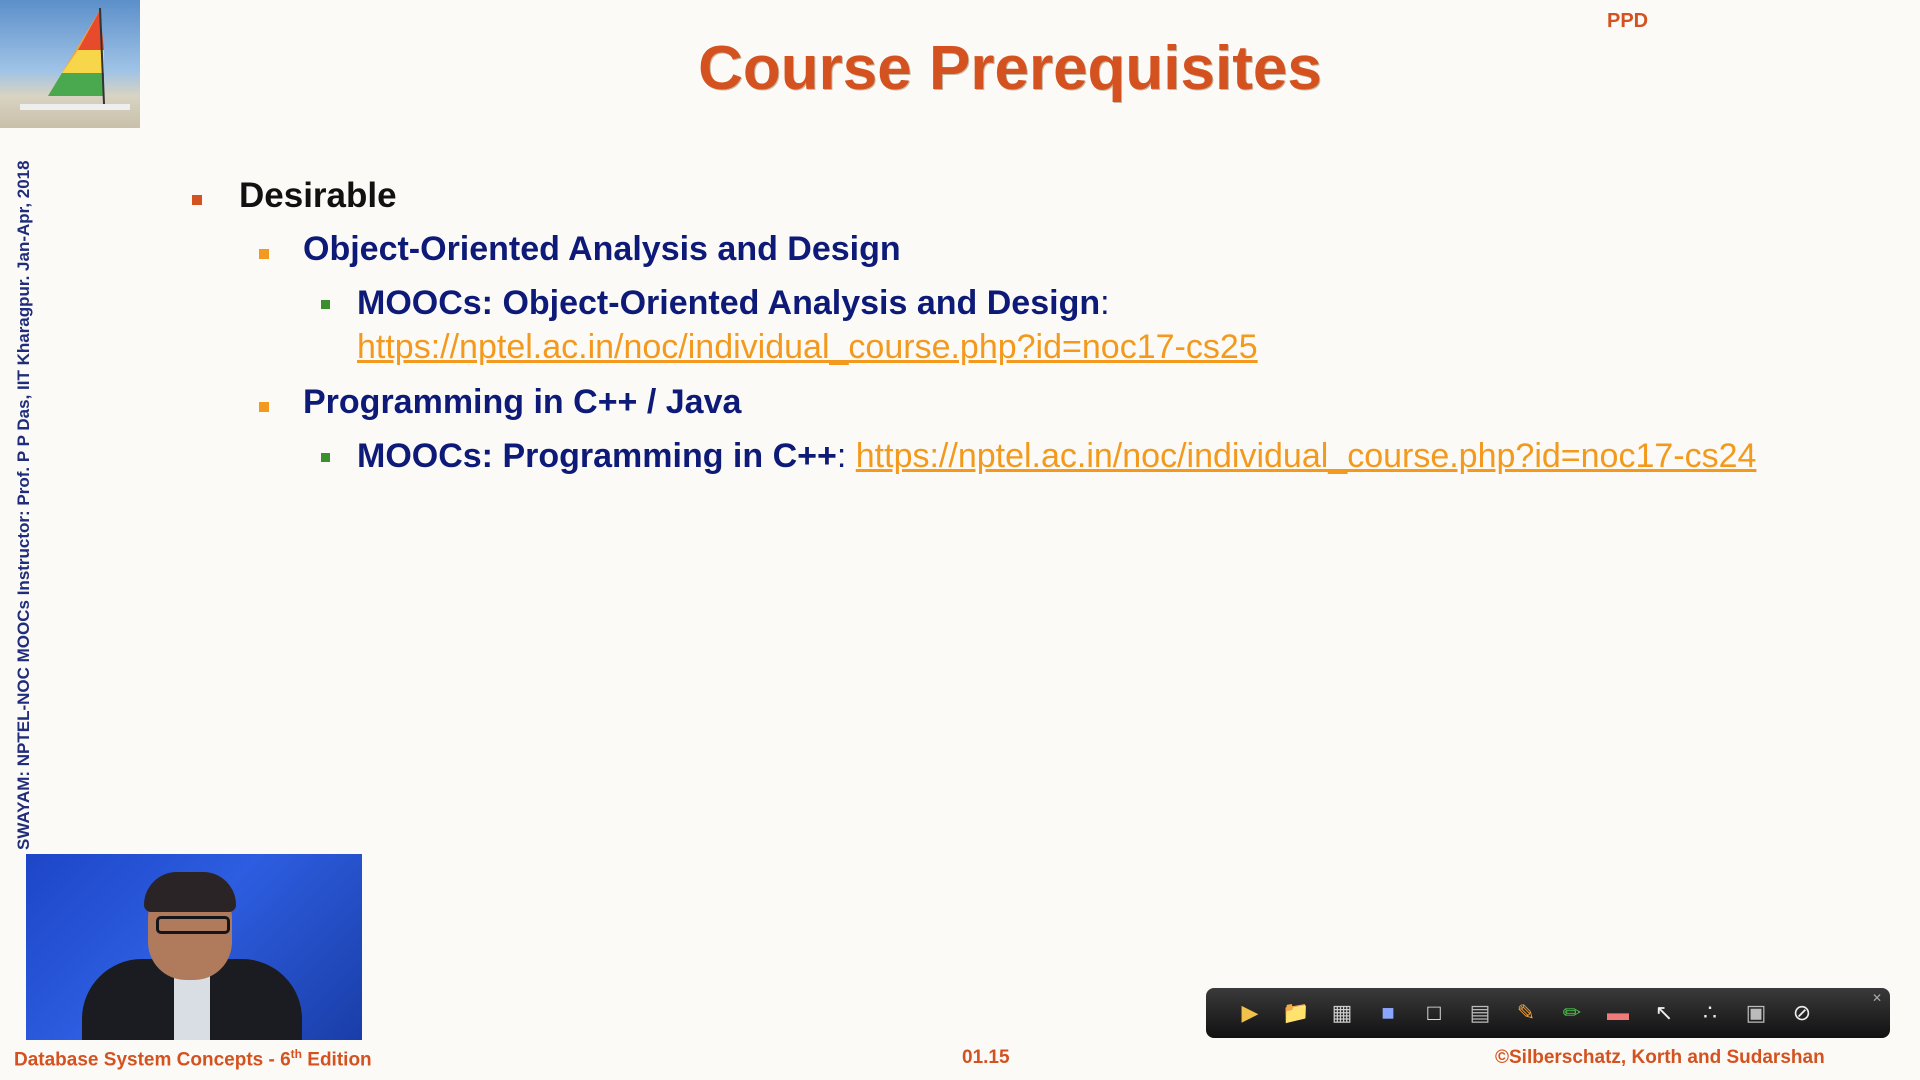 Image resolution: width=1920 pixels, height=1080 pixels. I want to click on bullet-ooad: Object-Oriented Analysis and Design, so click(1029, 249).